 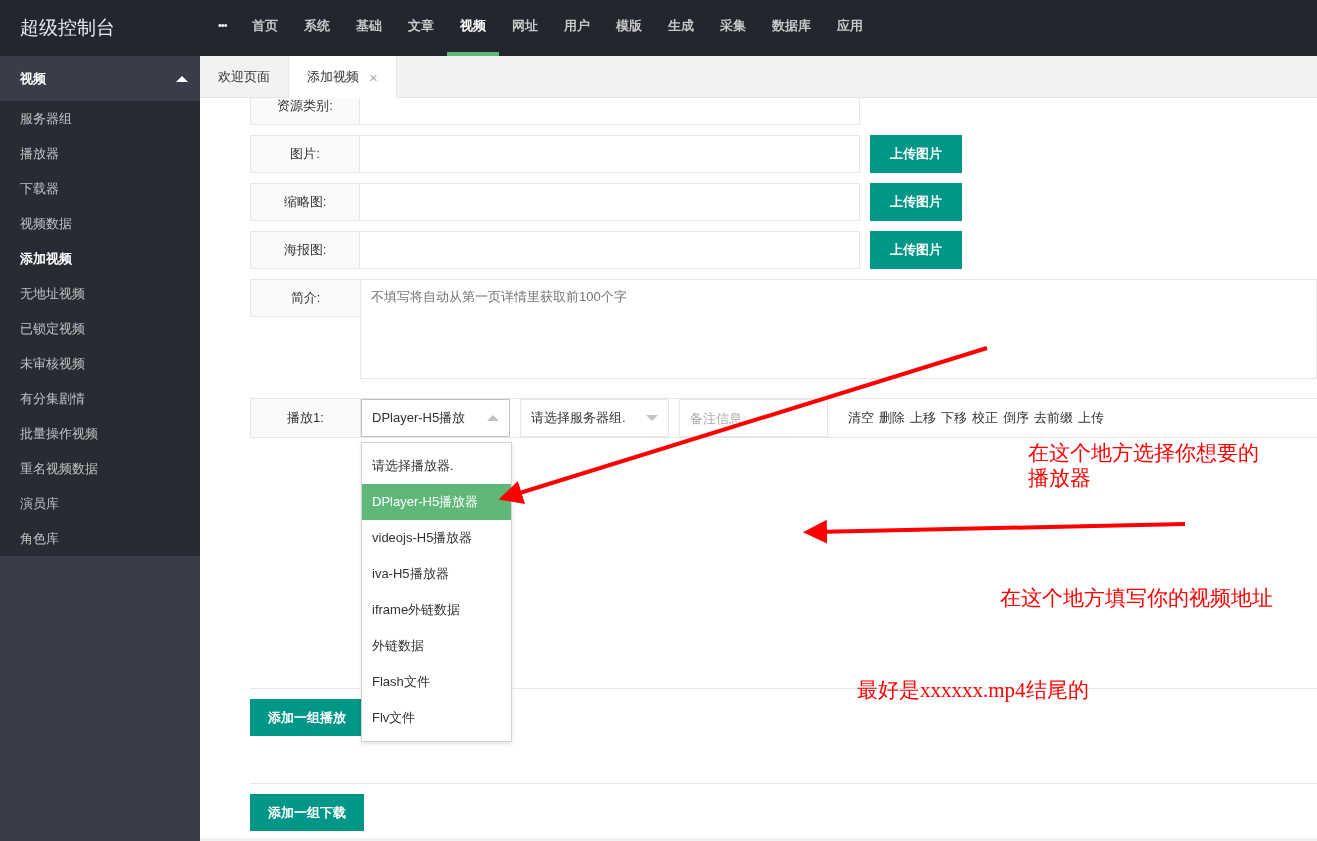 What do you see at coordinates (985, 418) in the screenshot?
I see `action-link: 校正` at bounding box center [985, 418].